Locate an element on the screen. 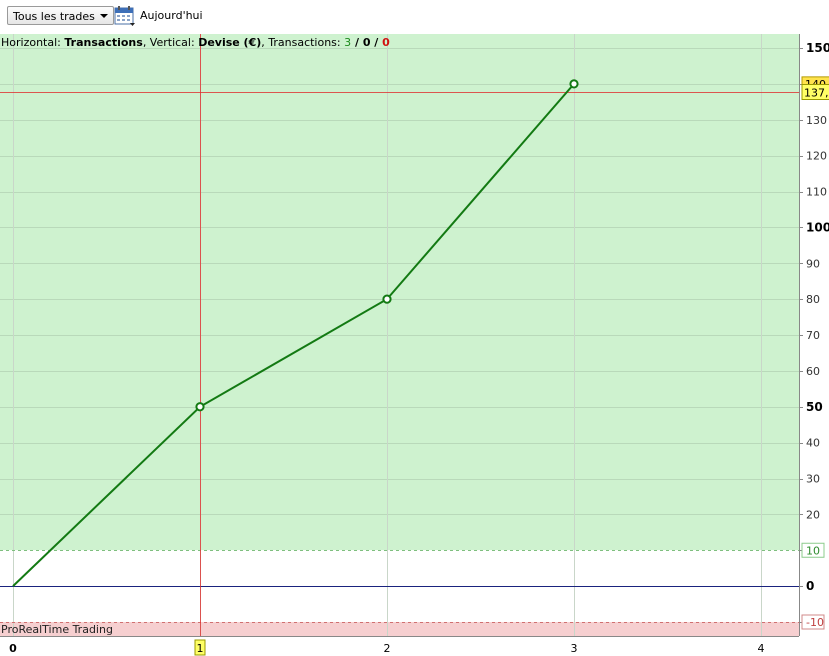  info-sep1: / is located at coordinates (357, 42).